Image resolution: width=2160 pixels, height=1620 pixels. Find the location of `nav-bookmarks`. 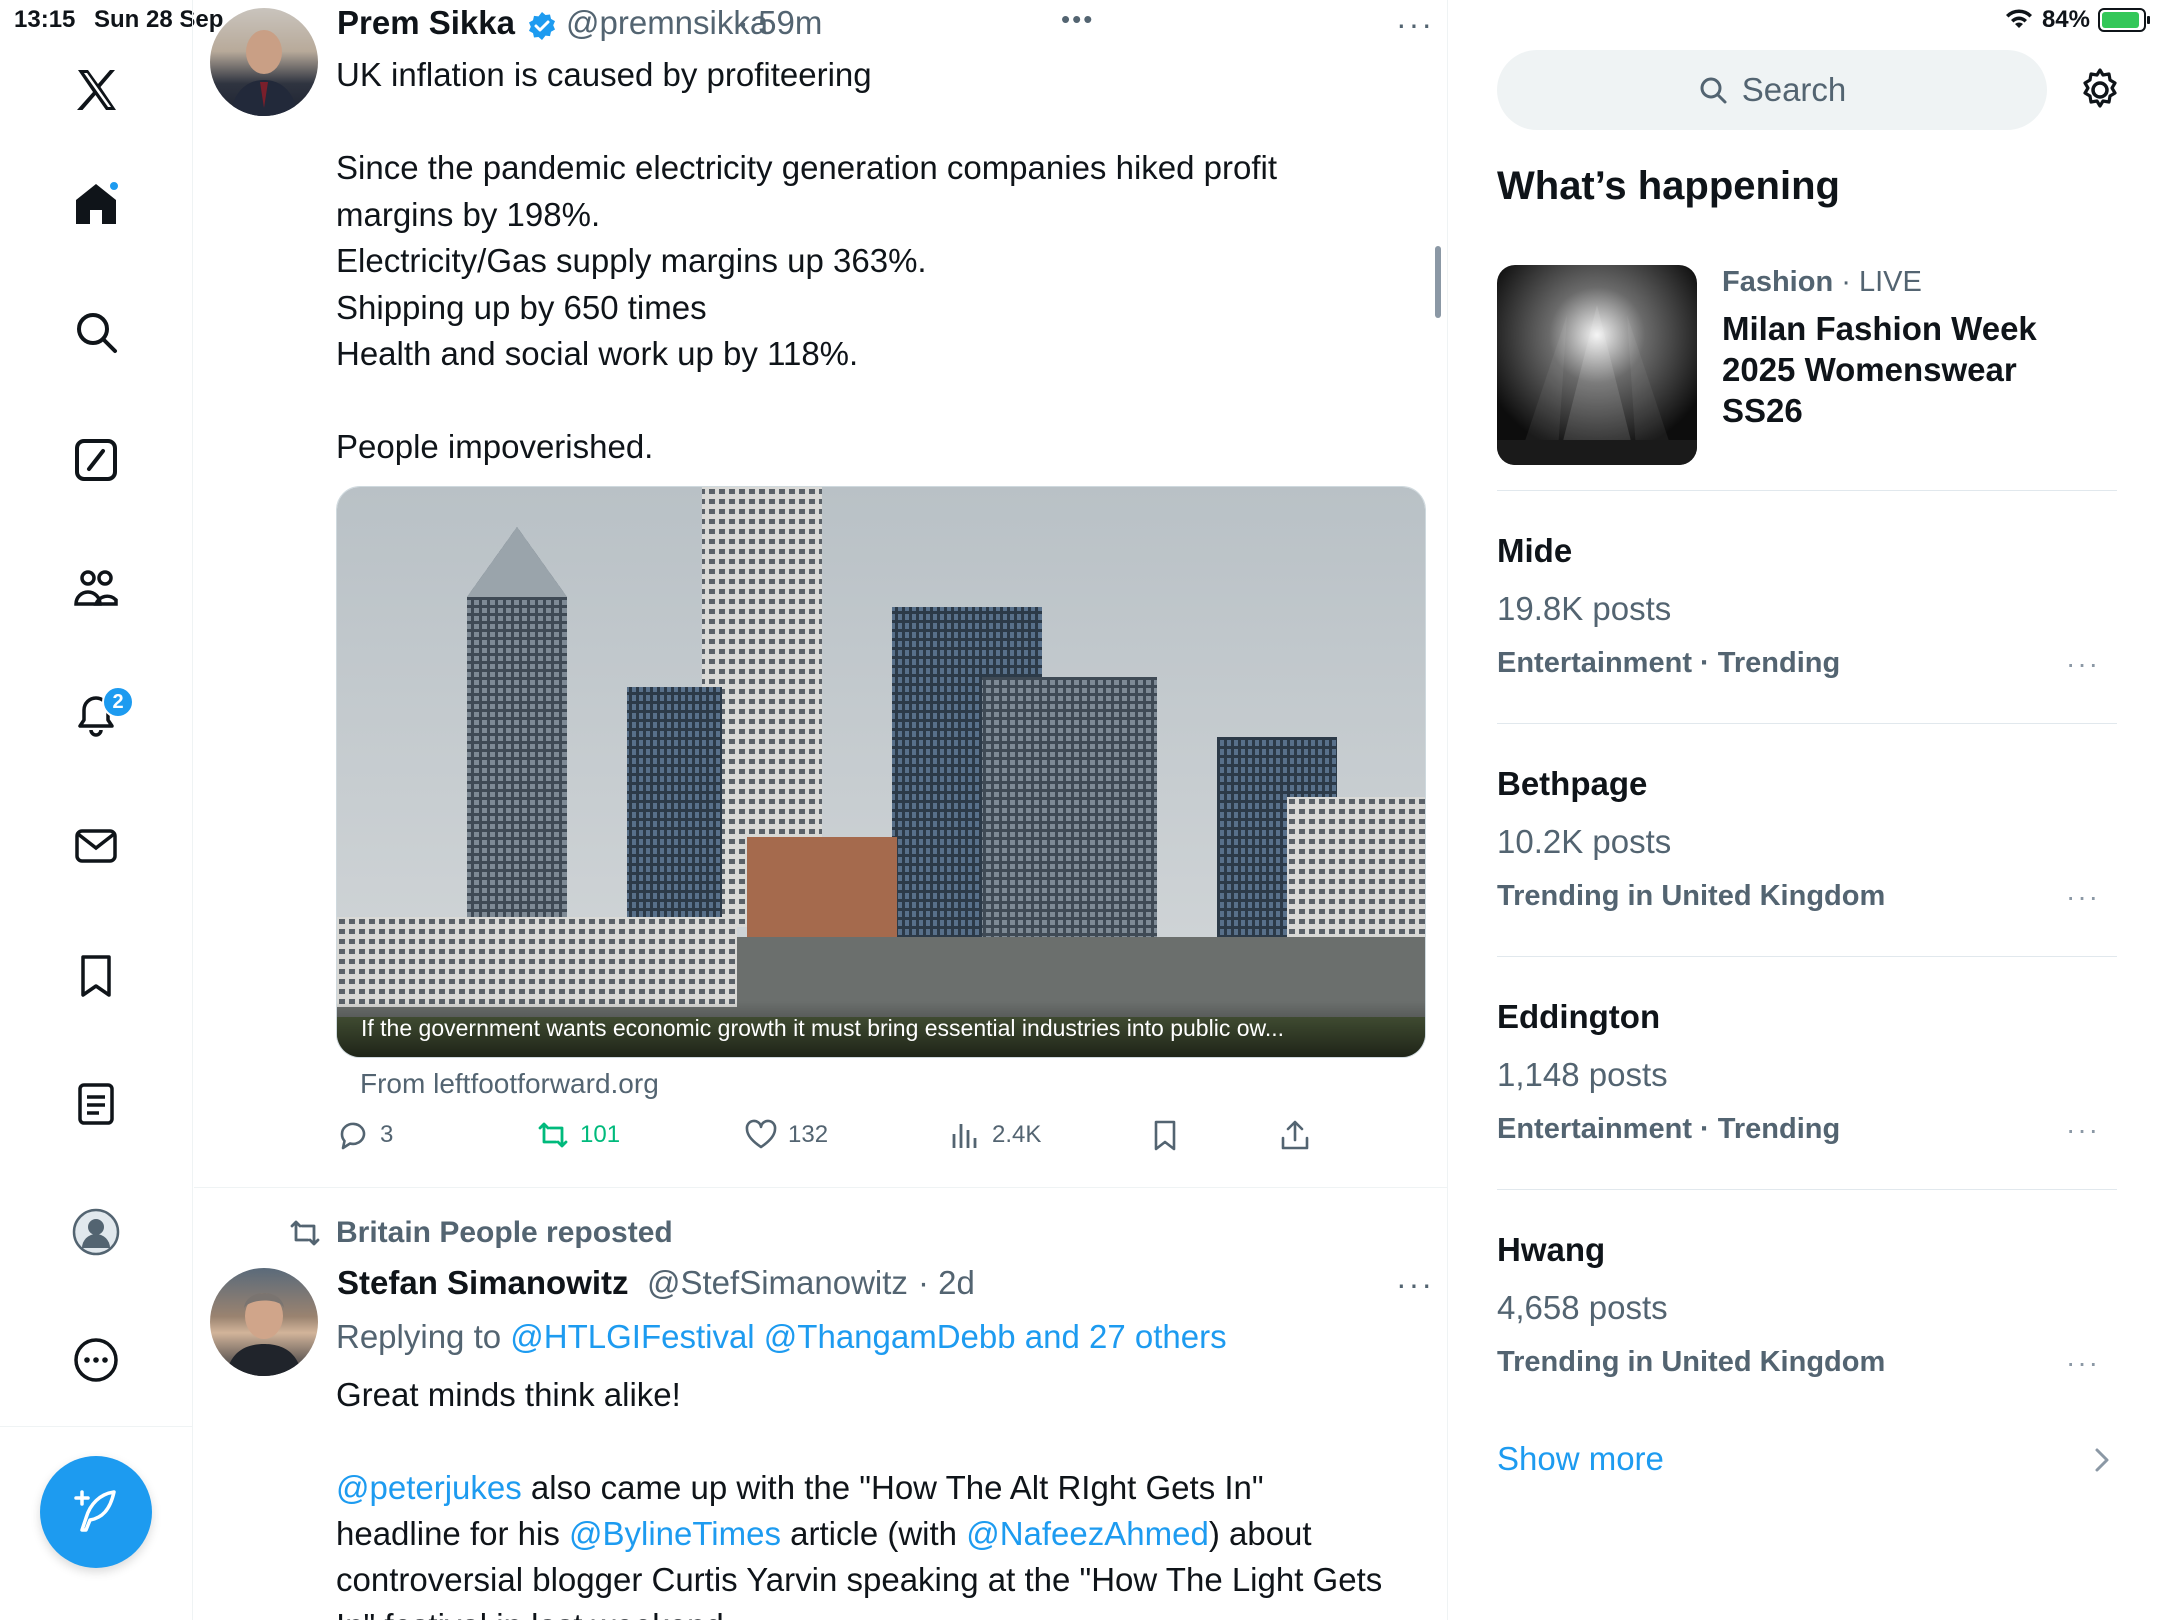

nav-bookmarks is located at coordinates (96, 976).